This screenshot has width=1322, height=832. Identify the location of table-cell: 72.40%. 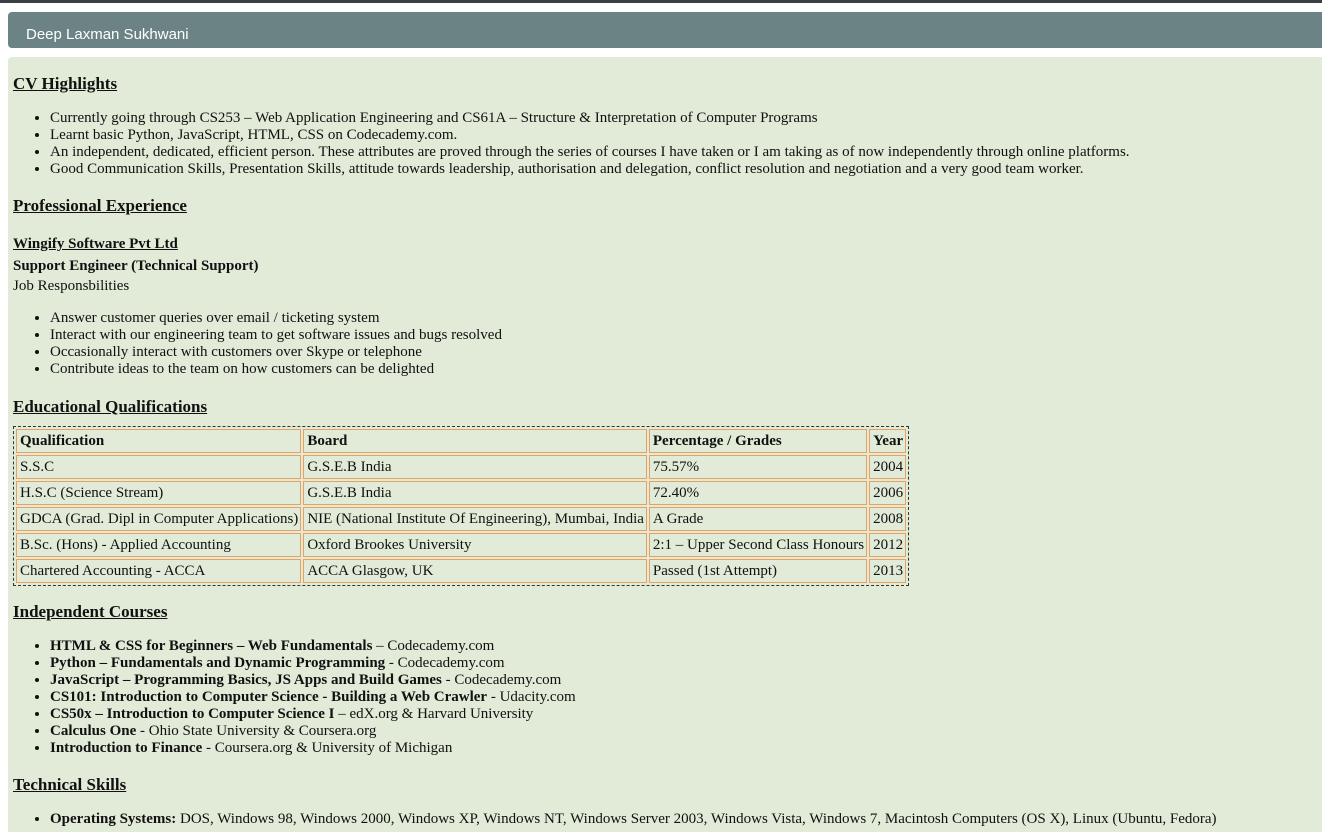
(758, 493).